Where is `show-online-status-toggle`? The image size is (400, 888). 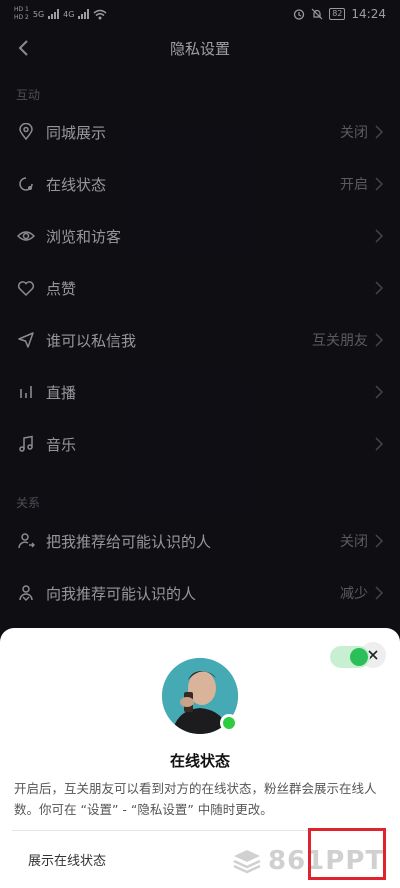
show-online-status-toggle is located at coordinates (350, 657).